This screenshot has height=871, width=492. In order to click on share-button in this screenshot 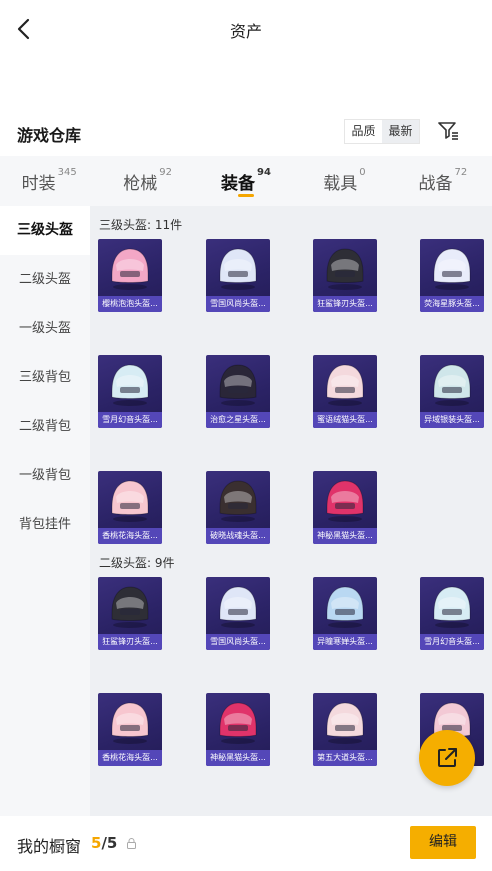, I will do `click(447, 758)`.